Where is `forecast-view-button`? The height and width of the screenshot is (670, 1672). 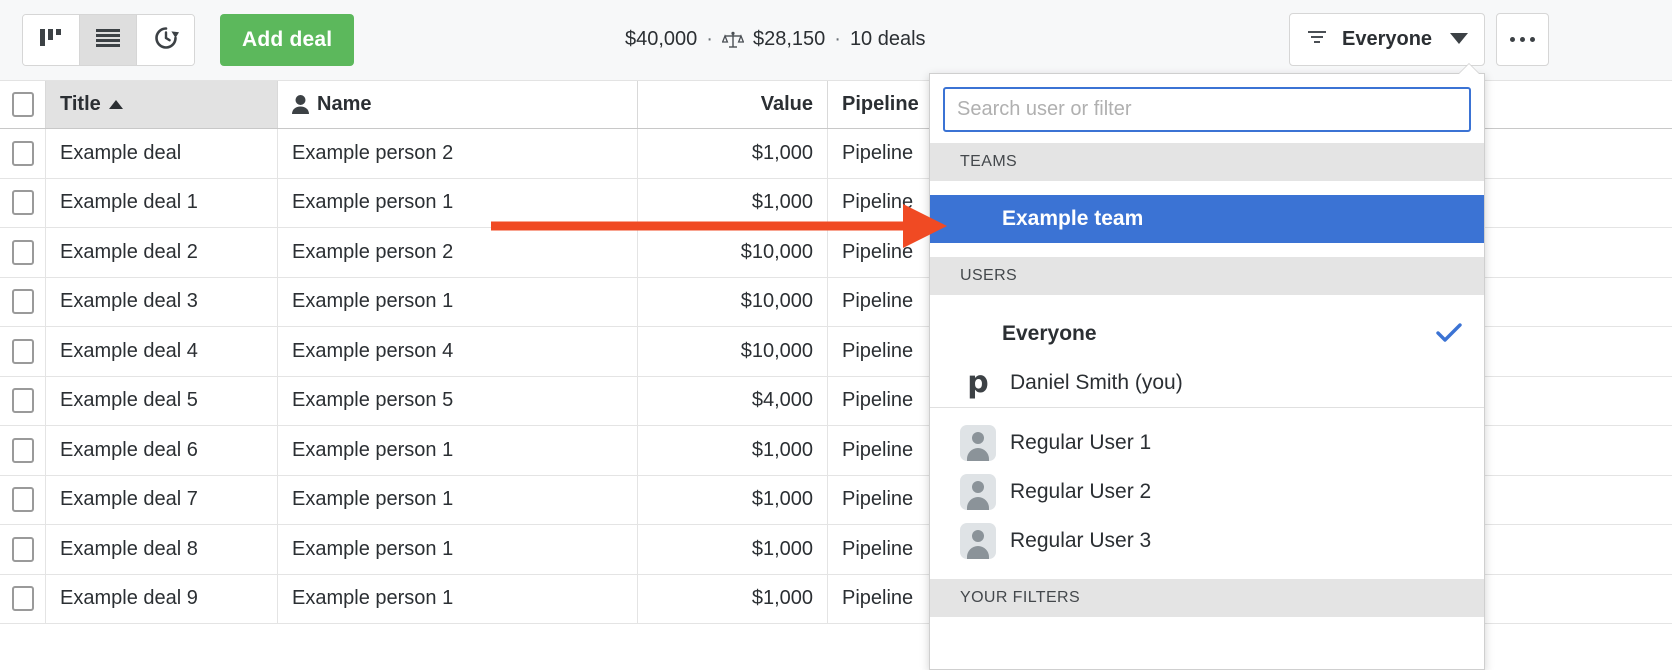
forecast-view-button is located at coordinates (165, 40).